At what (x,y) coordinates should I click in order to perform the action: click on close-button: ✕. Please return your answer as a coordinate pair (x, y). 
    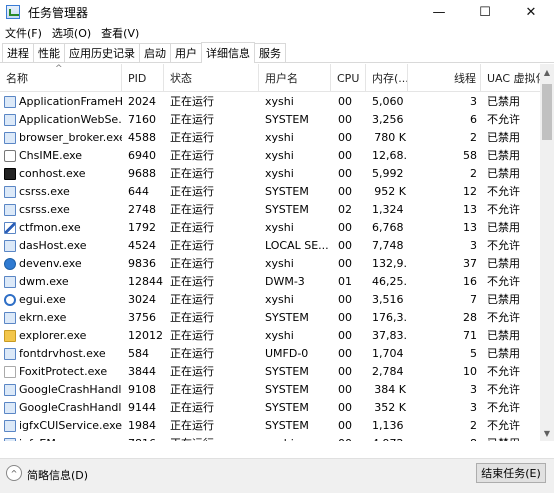
    Looking at the image, I should click on (531, 12).